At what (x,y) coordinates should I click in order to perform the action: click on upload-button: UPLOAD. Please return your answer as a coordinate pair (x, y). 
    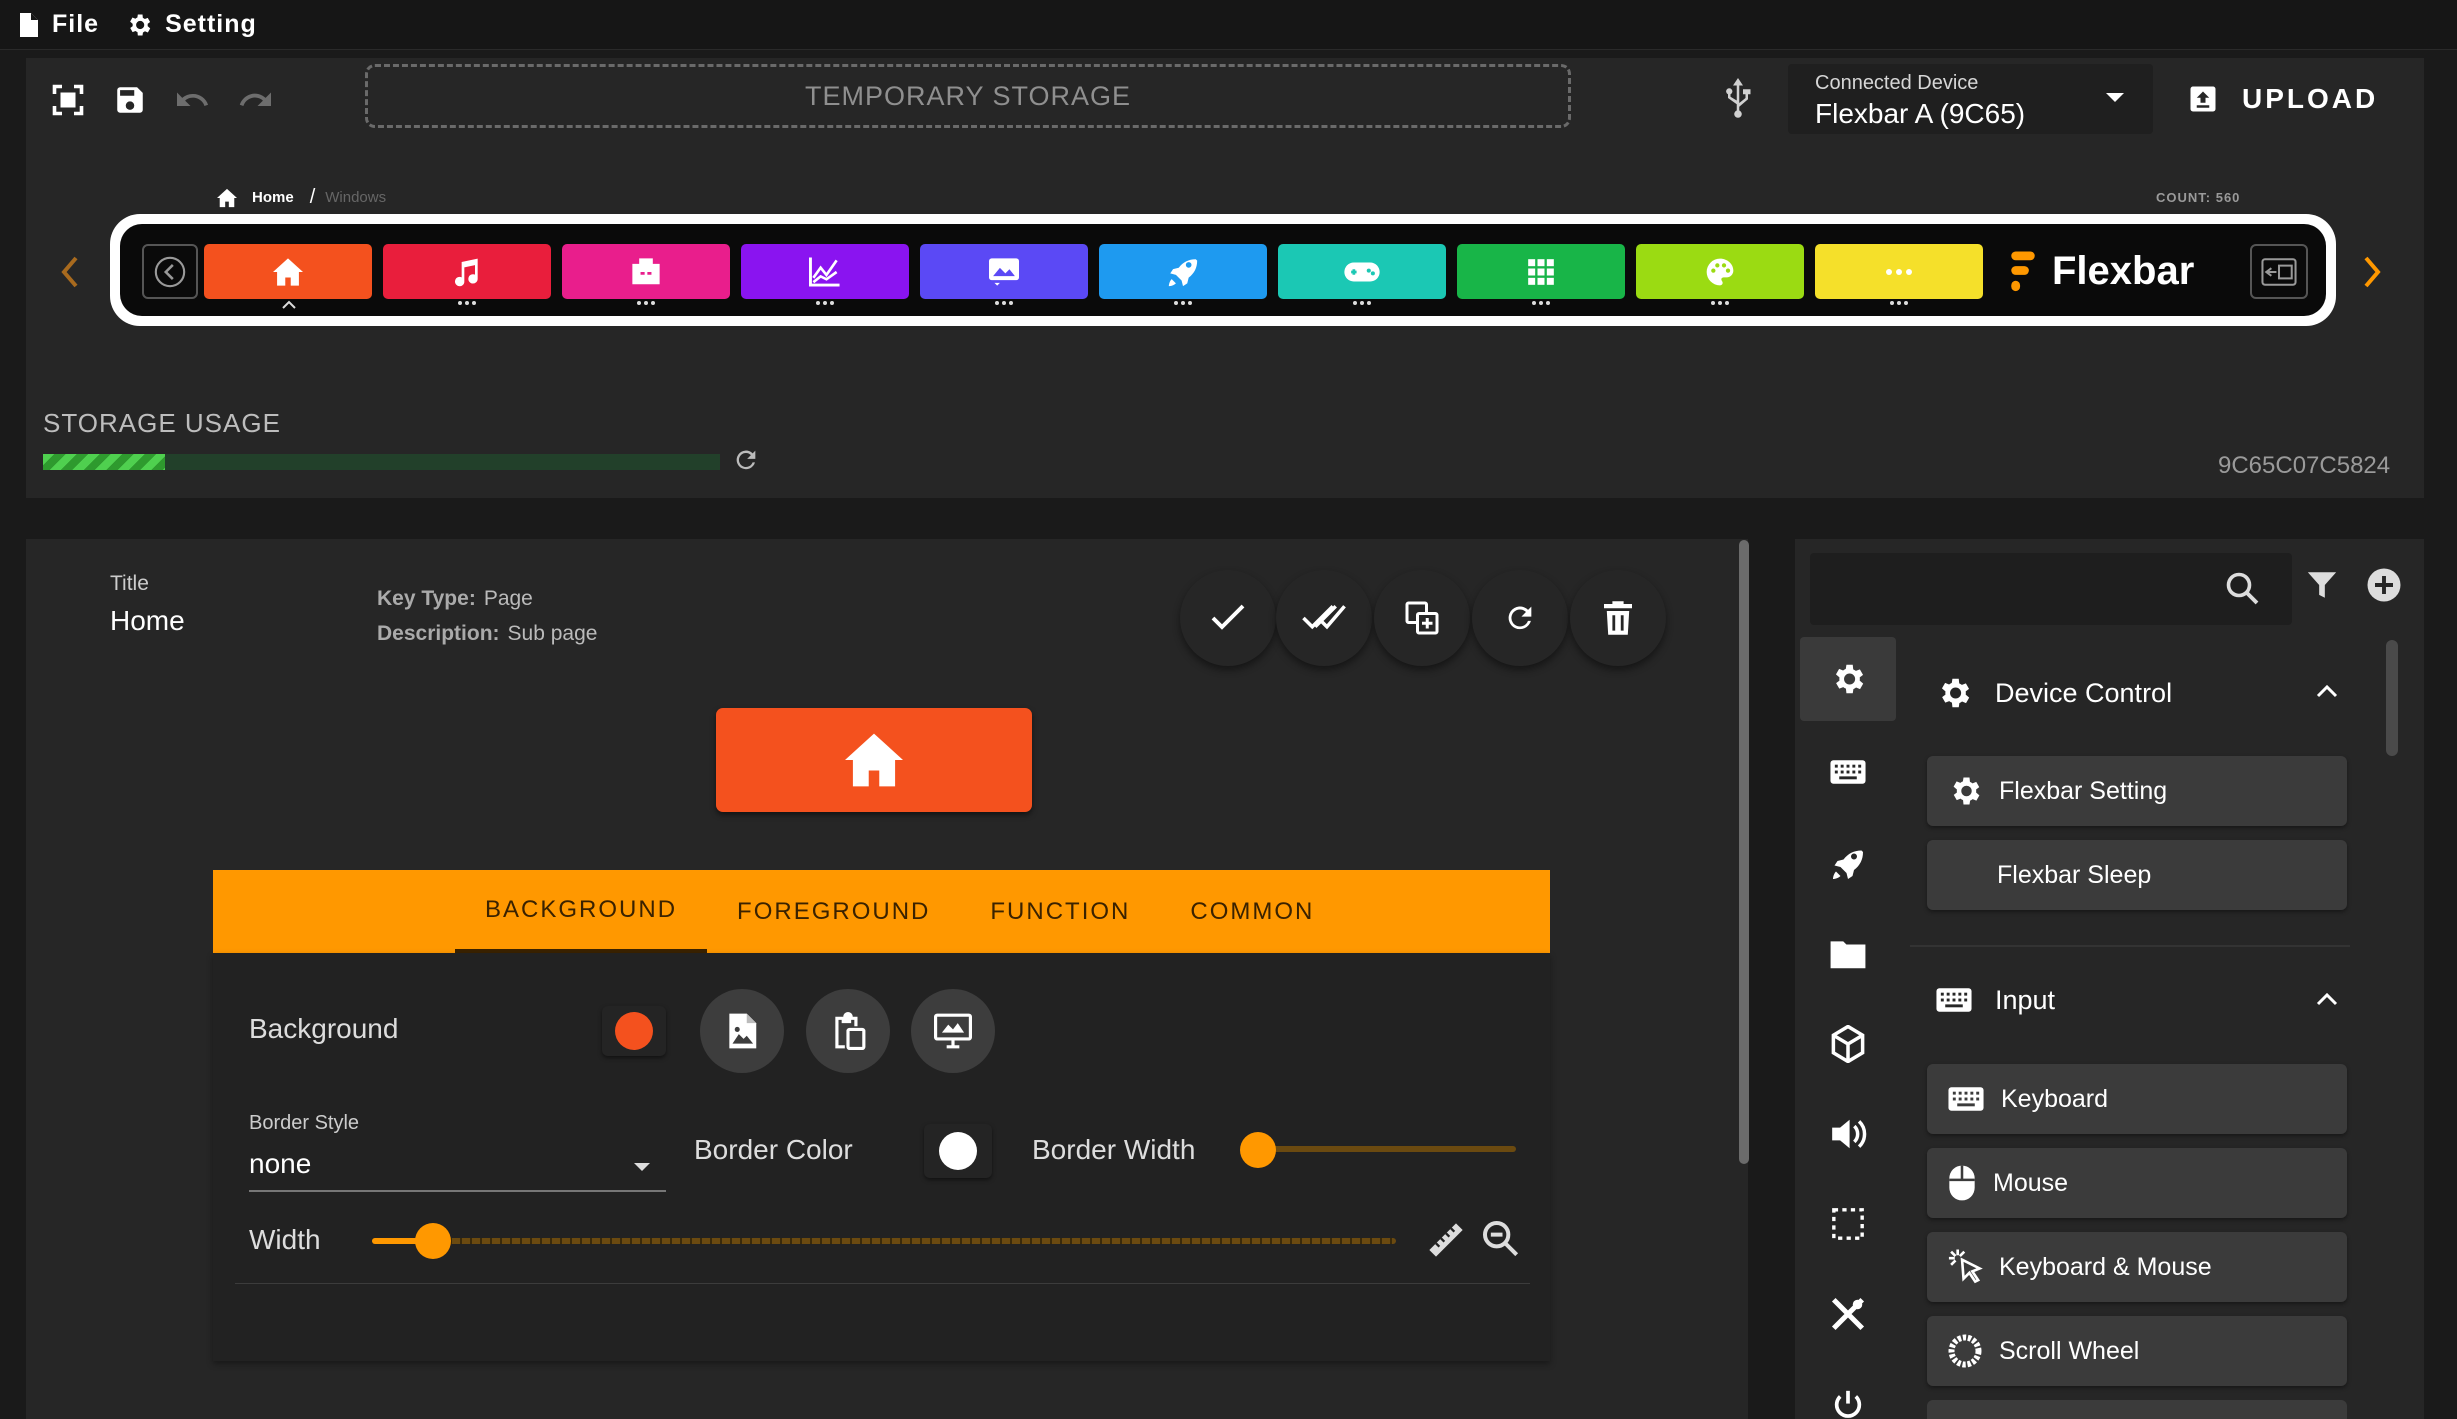
    Looking at the image, I should click on (2283, 99).